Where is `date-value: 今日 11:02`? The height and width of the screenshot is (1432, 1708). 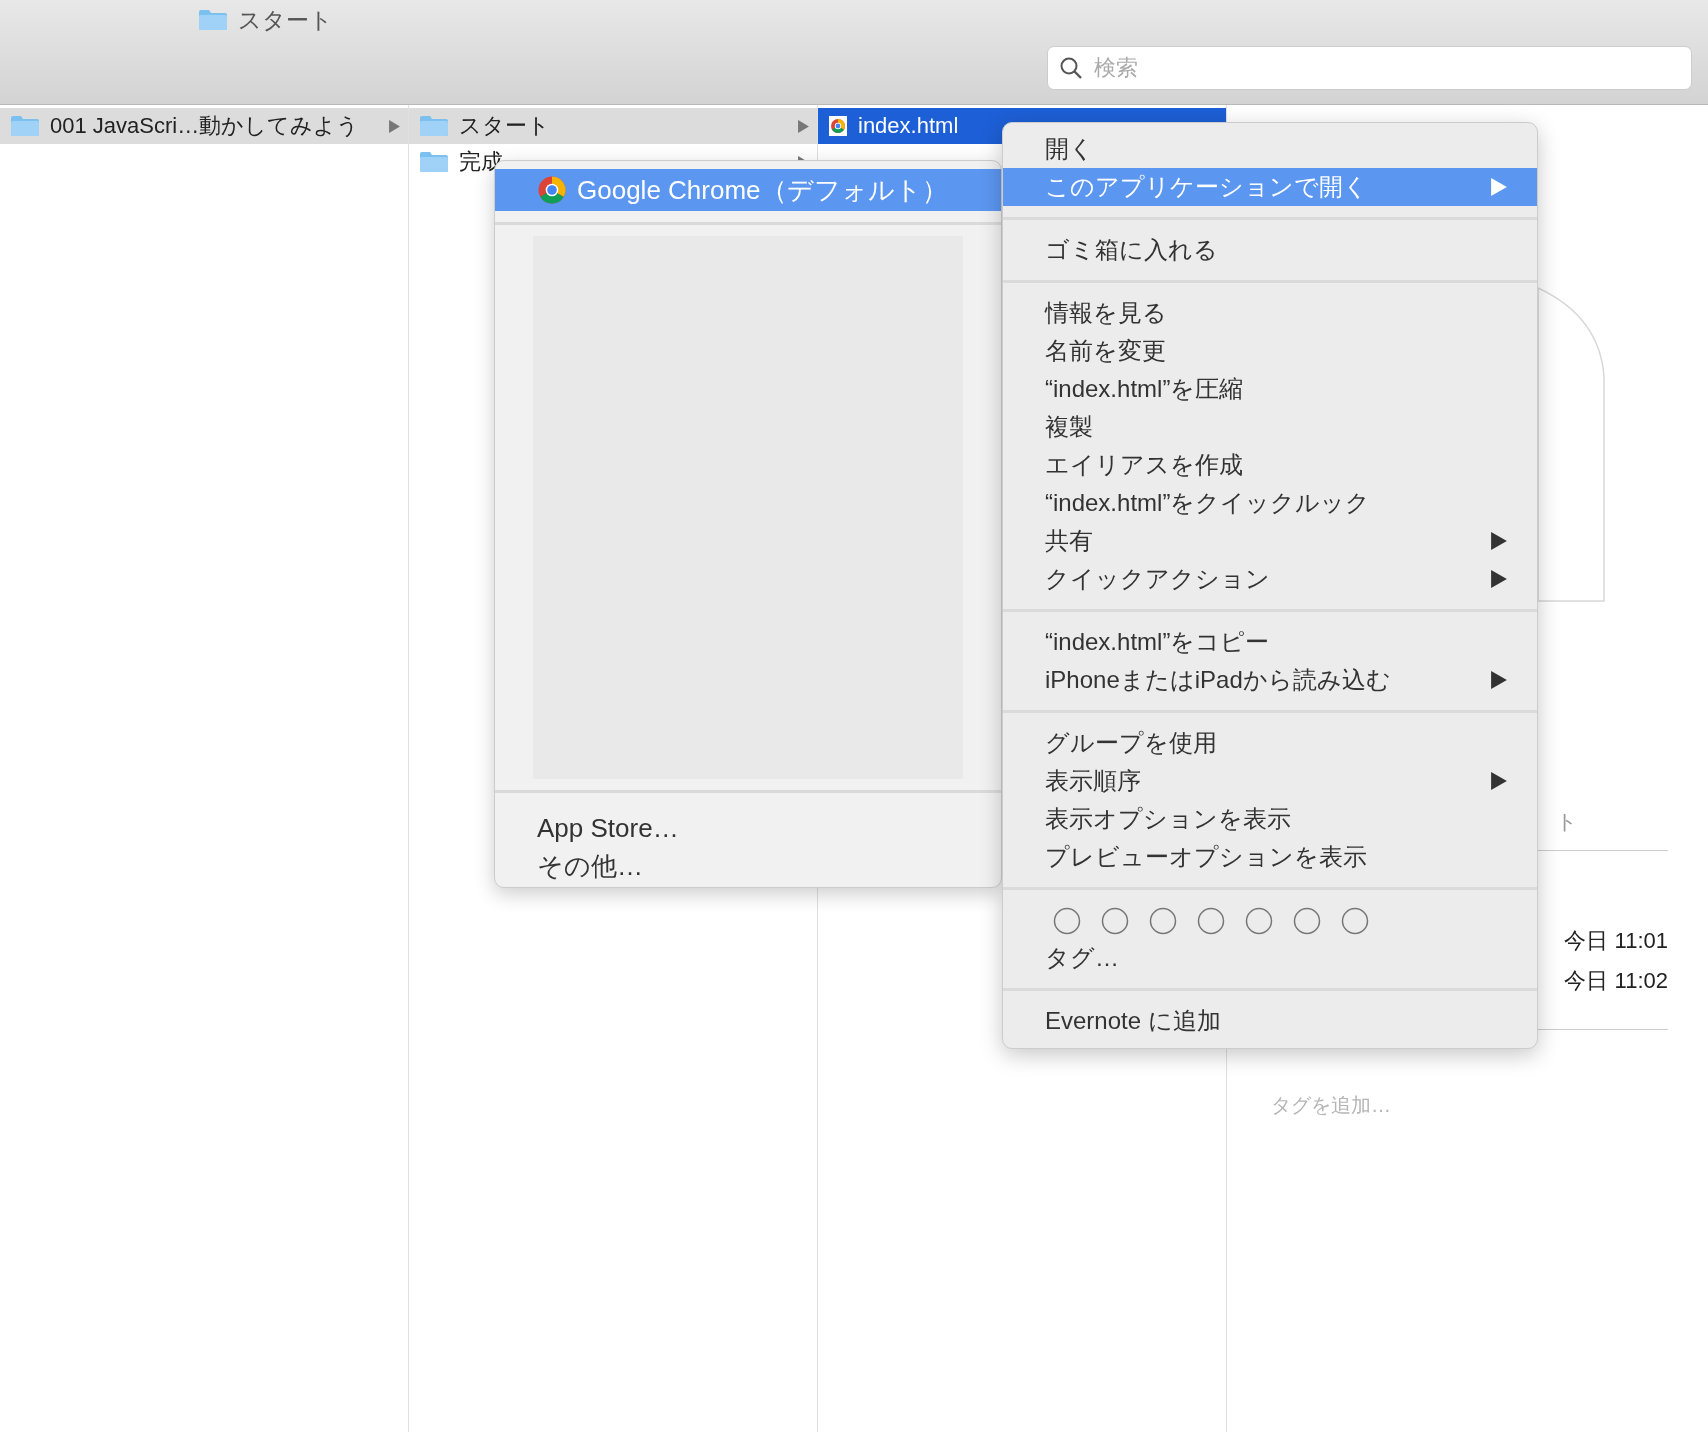
date-value: 今日 11:02 is located at coordinates (1616, 981).